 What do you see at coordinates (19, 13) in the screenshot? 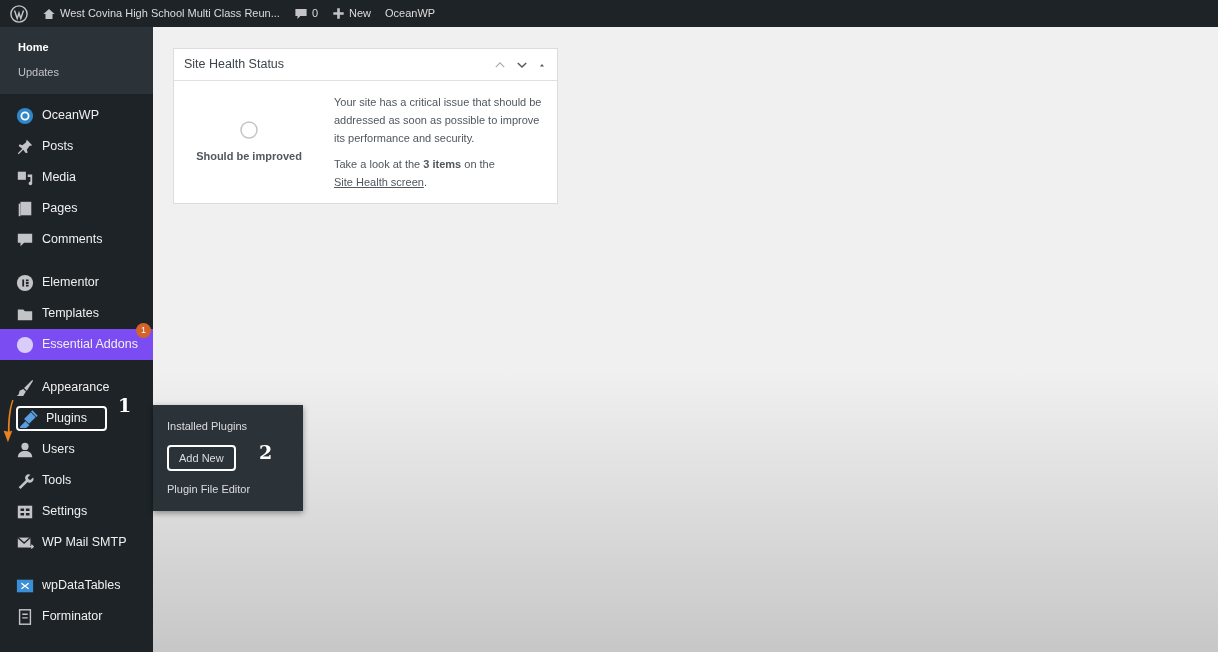
I see `wordpress-logo-icon` at bounding box center [19, 13].